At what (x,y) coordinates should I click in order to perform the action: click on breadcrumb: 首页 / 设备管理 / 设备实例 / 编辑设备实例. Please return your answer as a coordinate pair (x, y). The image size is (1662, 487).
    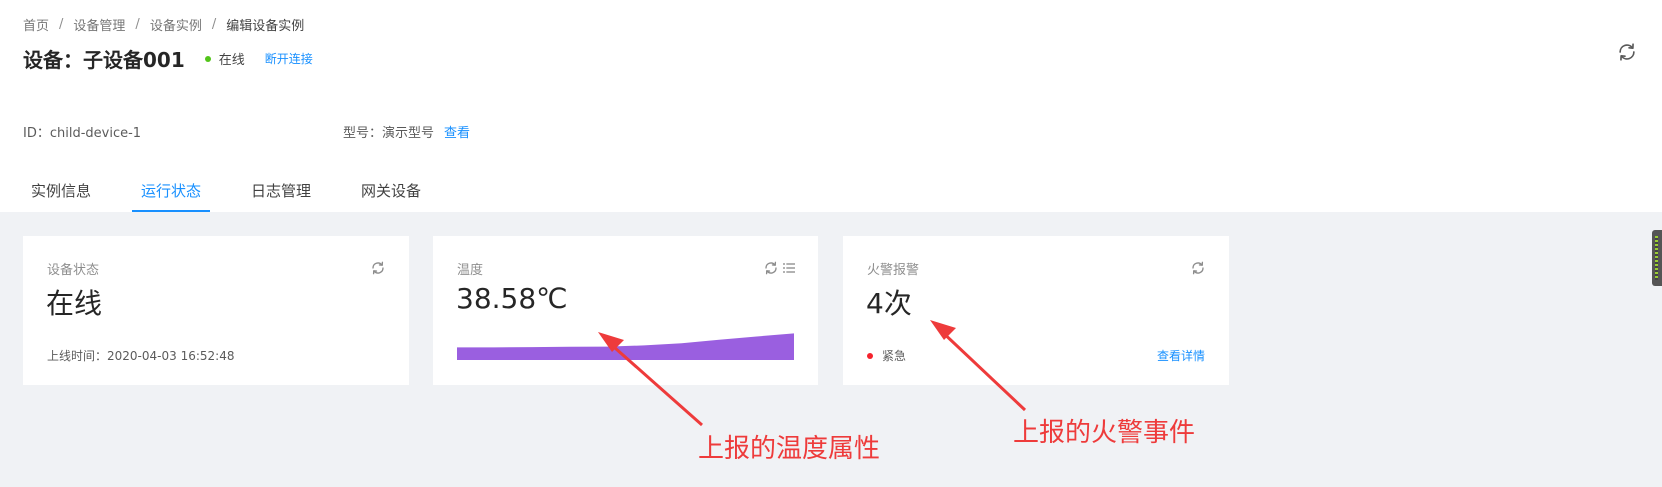
    Looking at the image, I should click on (163, 24).